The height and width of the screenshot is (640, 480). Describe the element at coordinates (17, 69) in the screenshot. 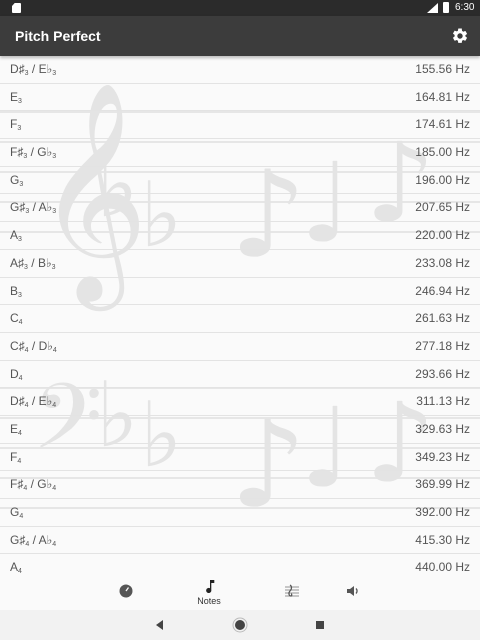

I see `note-letter: D♯` at that location.